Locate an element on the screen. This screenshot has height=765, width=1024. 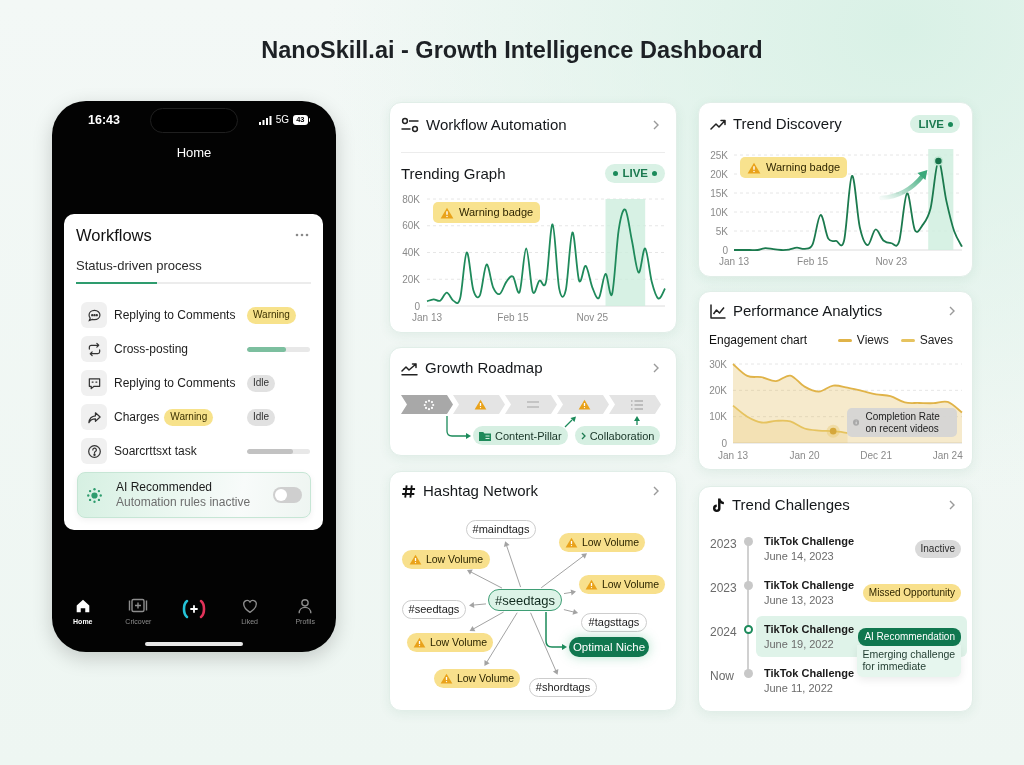
axis-label: Dec 21 is located at coordinates (876, 455).